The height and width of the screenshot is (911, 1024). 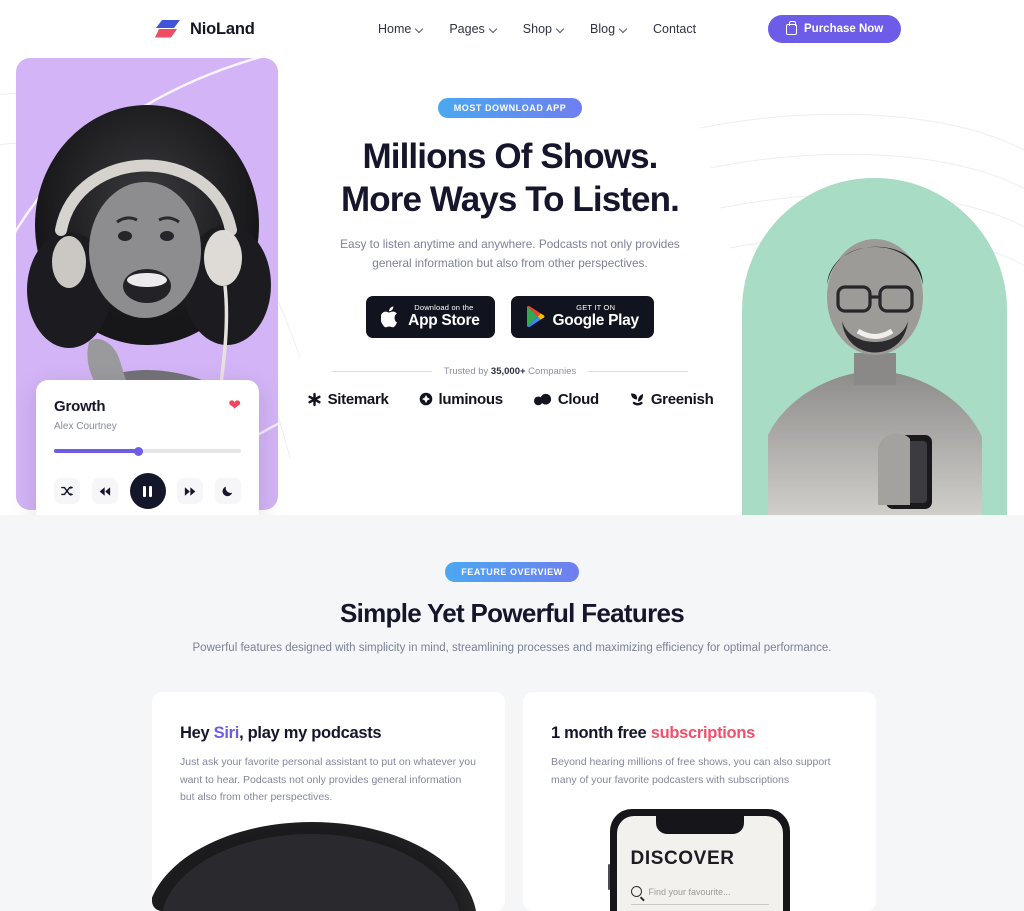 I want to click on nav-label: Contact, so click(x=675, y=29).